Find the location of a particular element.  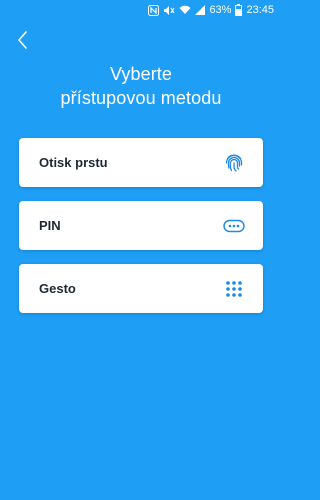

option-label: Otisk prstu is located at coordinates (73, 162).